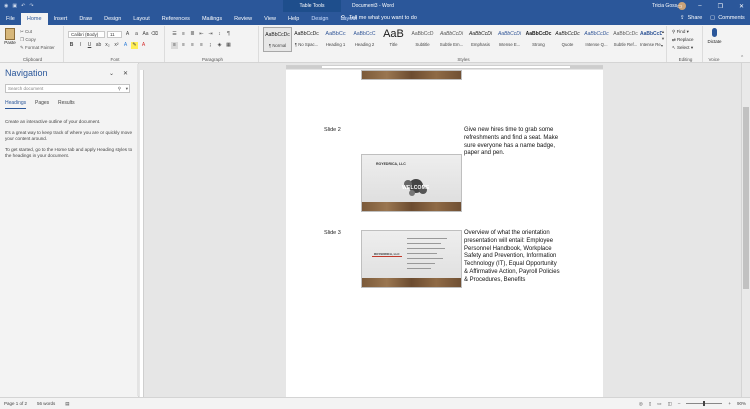  What do you see at coordinates (80, 45) in the screenshot?
I see `italic-icon: I` at bounding box center [80, 45].